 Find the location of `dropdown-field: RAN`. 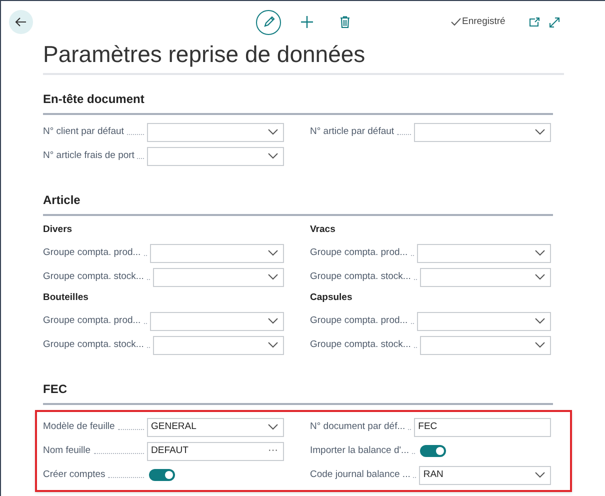

dropdown-field: RAN is located at coordinates (485, 475).